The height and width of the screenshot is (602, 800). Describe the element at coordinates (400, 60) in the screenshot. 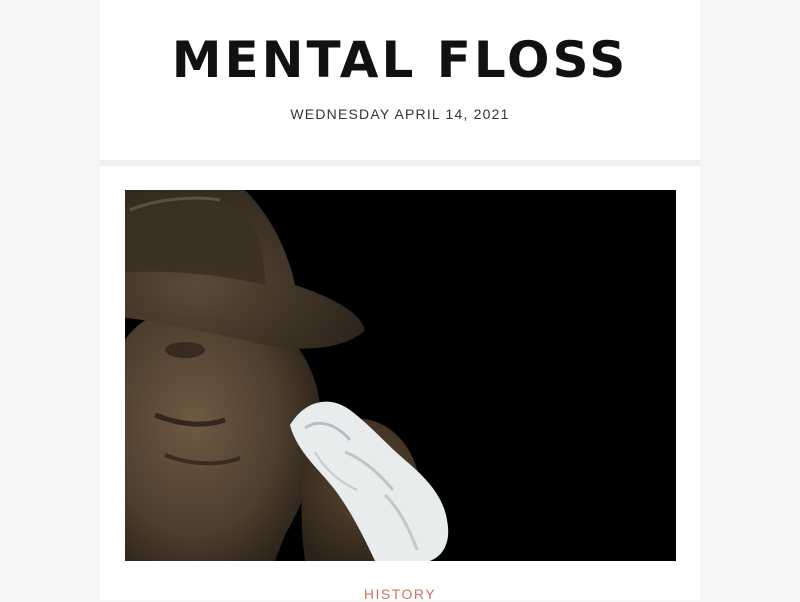

I see `brand-logo: MENTAL FLOSS` at that location.